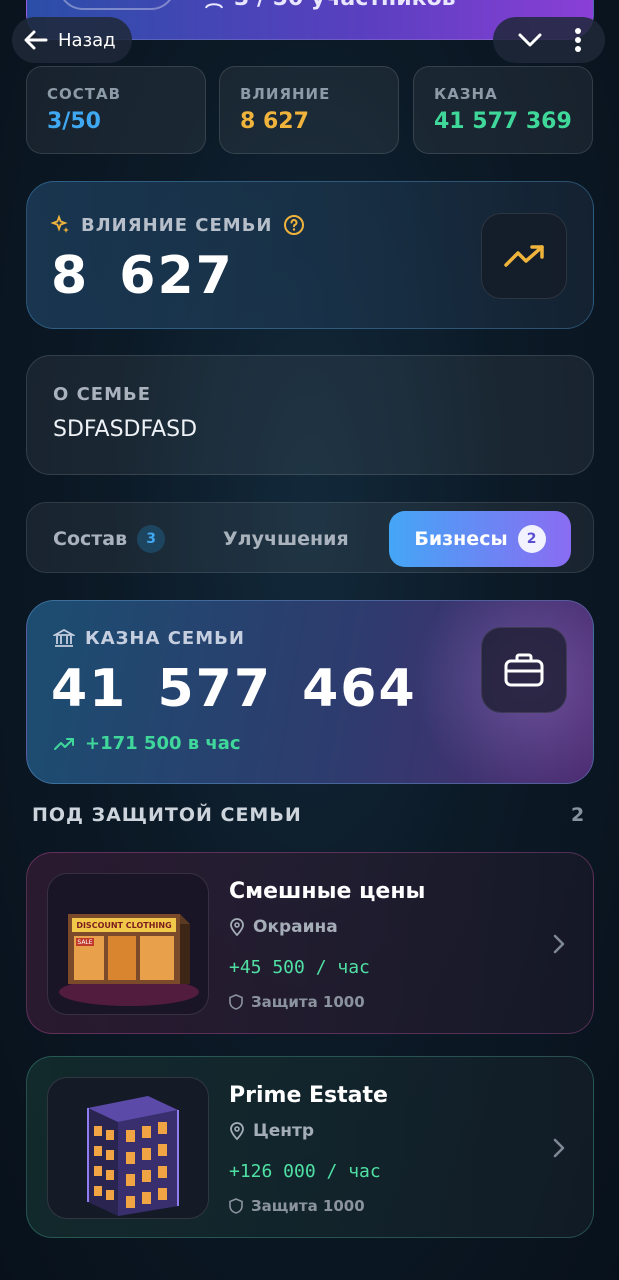 The width and height of the screenshot is (619, 1280). I want to click on tab-members: Состав 3, so click(109, 539).